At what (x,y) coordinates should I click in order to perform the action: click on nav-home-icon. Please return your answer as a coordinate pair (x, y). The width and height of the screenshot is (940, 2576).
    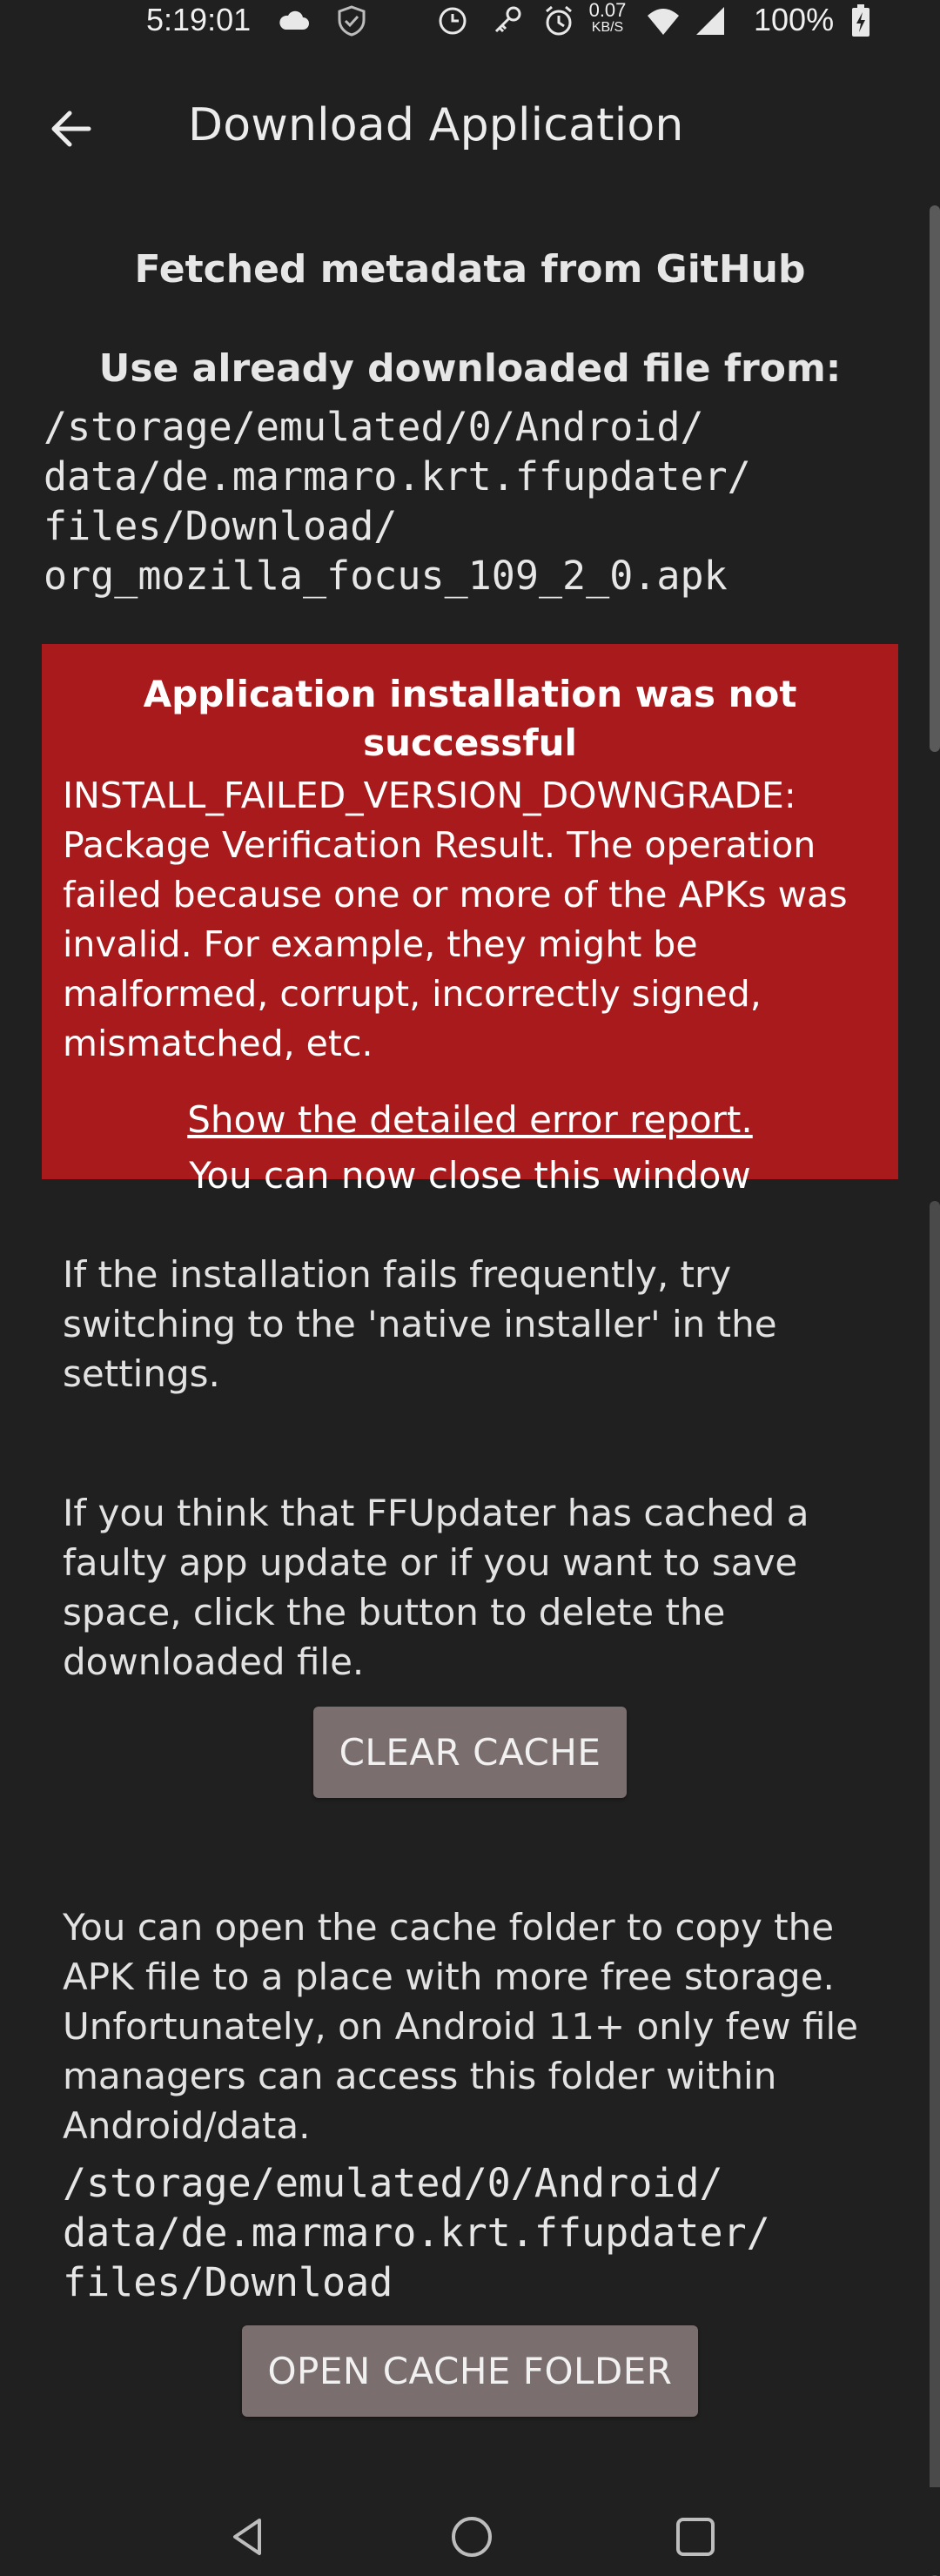
    Looking at the image, I should click on (472, 2536).